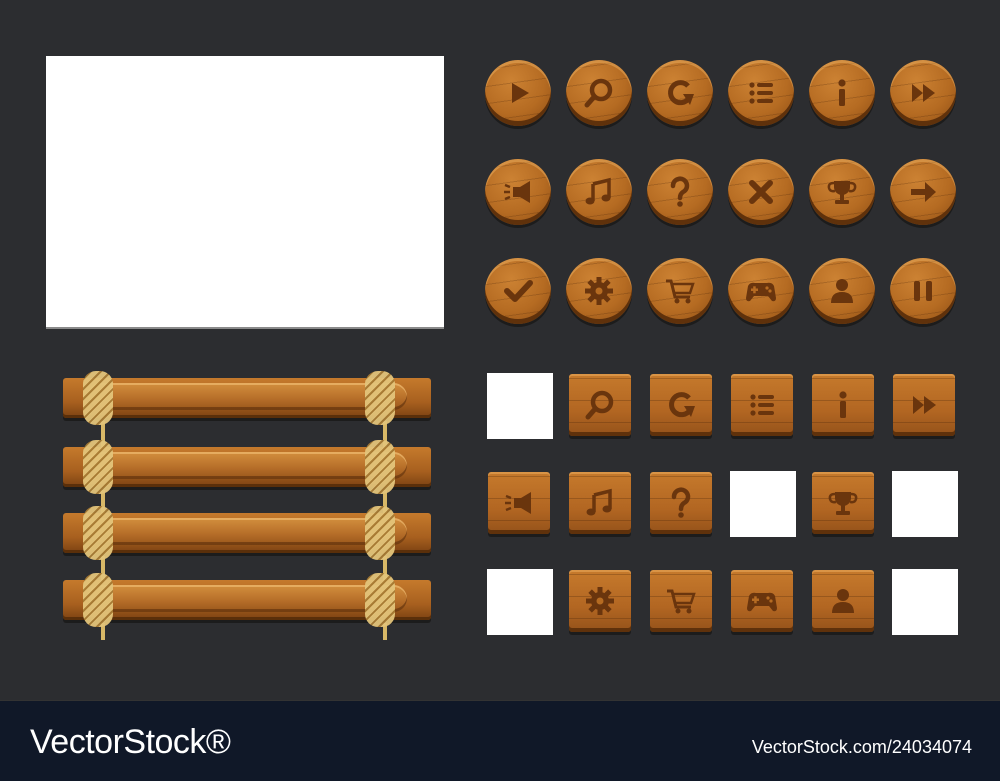 This screenshot has height=781, width=1000. I want to click on round-button-list-menu, so click(761, 93).